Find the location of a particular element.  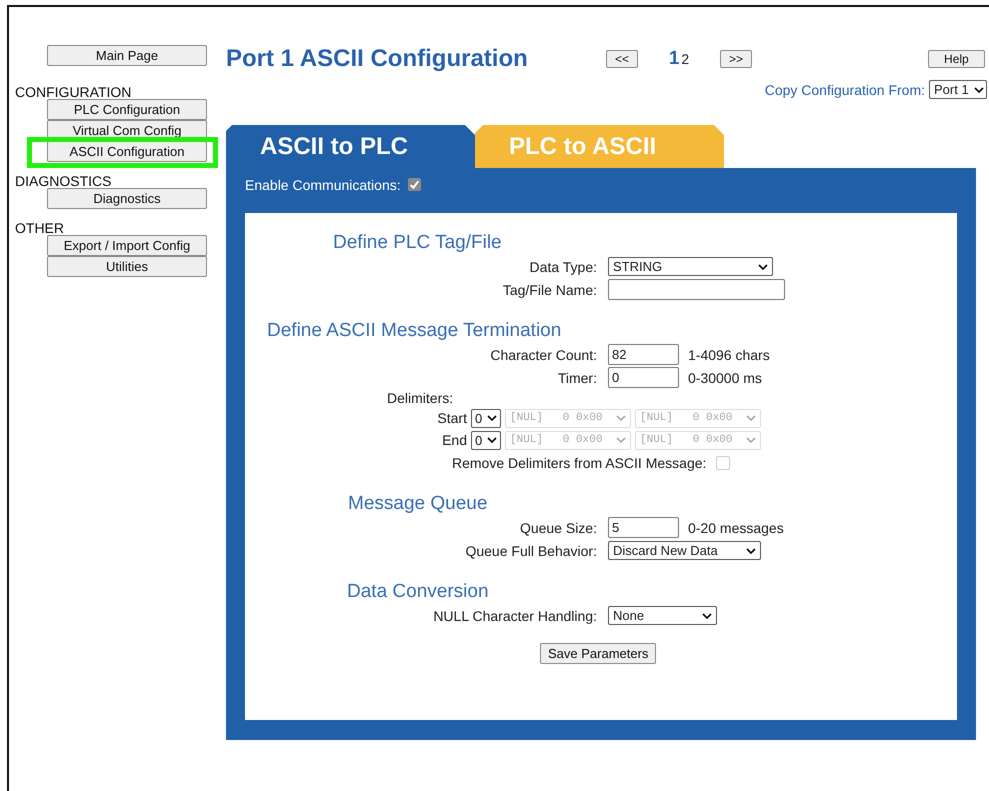

save-parameters-button: Save Parameters is located at coordinates (598, 653).